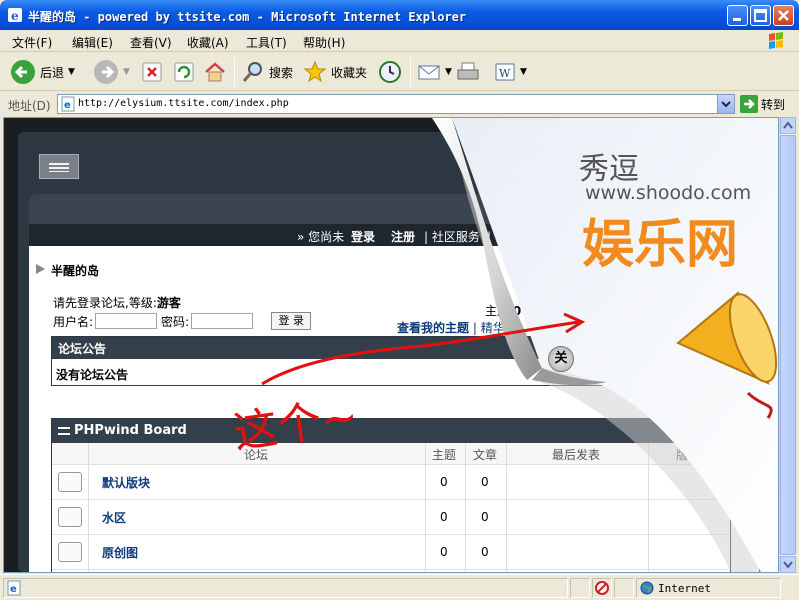 This screenshot has height=600, width=799. I want to click on menu-favorites: 收藏(A), so click(208, 42).